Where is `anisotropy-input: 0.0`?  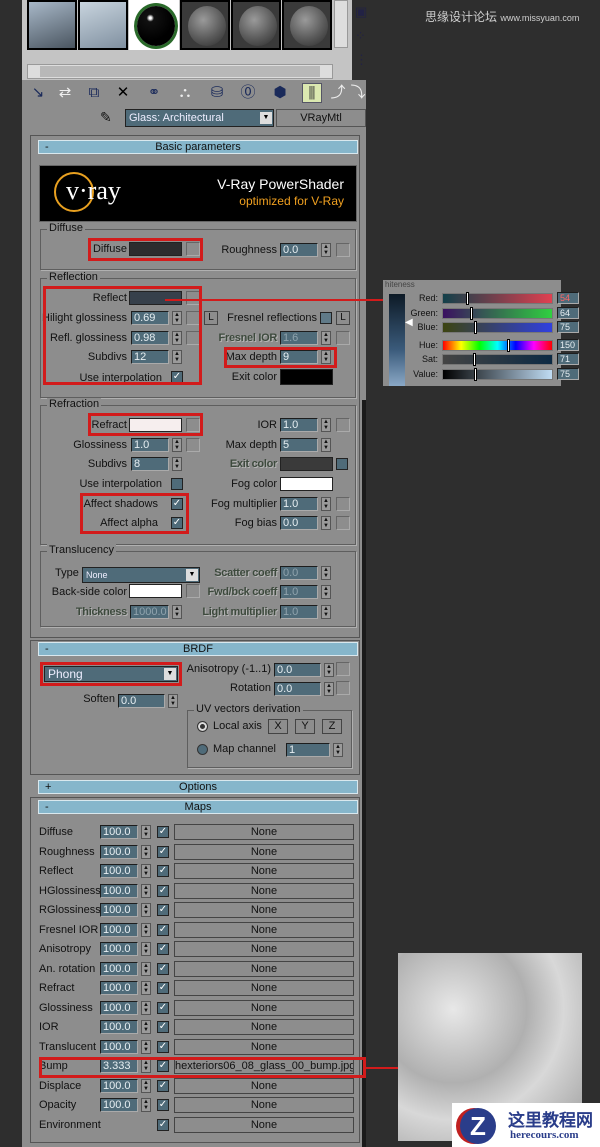 anisotropy-input: 0.0 is located at coordinates (297, 670).